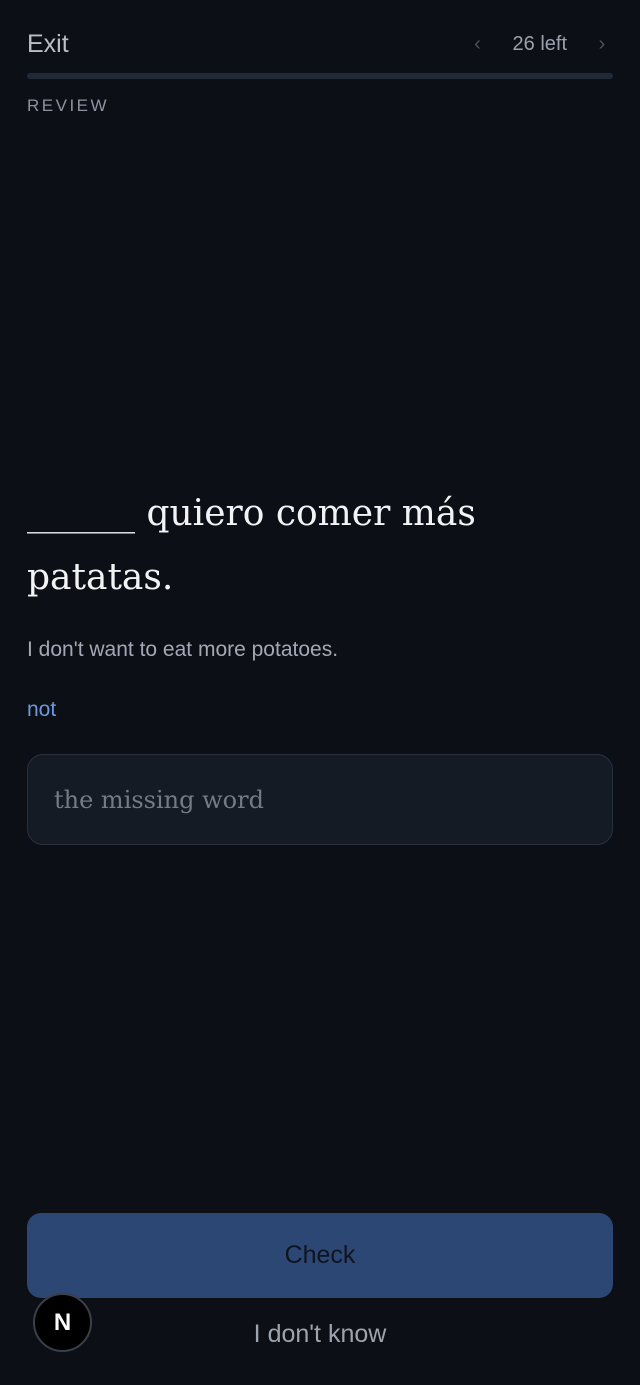 This screenshot has width=640, height=1385. I want to click on dont-know-button: I don't know, so click(320, 1334).